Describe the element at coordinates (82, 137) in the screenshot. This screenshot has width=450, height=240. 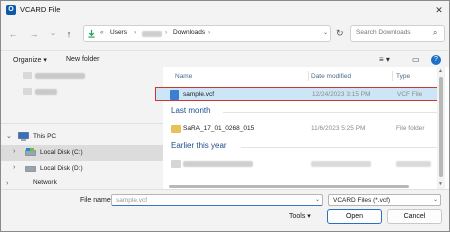
I see `sidebar-item-this-pc: ⌄ This PC` at that location.